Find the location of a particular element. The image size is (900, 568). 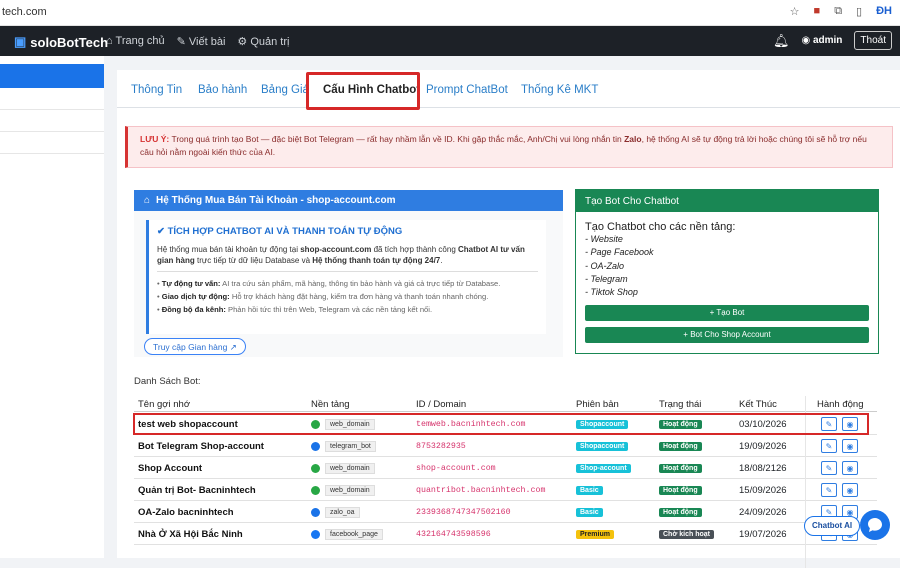

browser-icons: ☆ ■ ⧉ ▯ ĐH is located at coordinates (841, 11).